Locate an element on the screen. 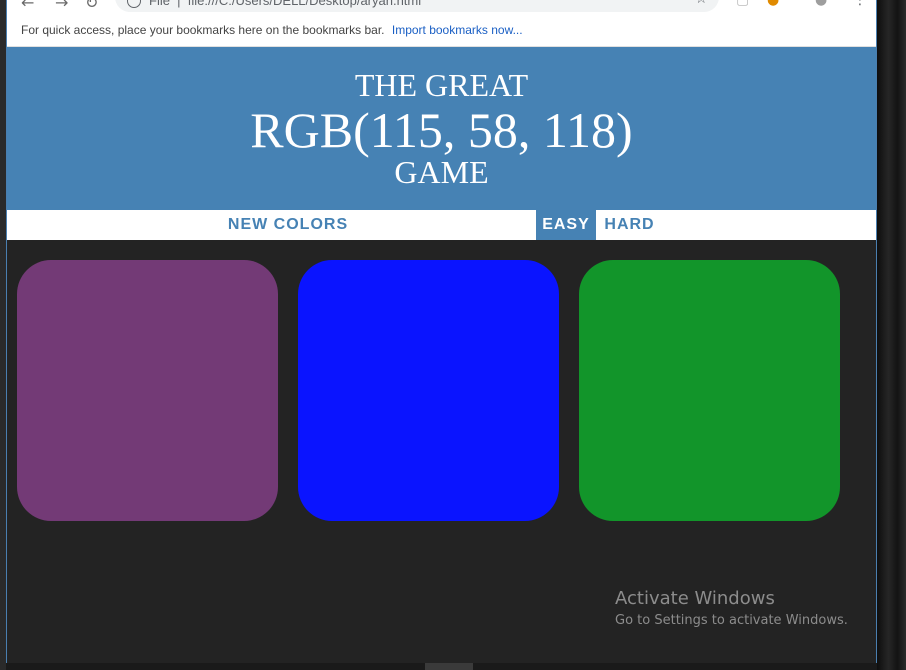 Image resolution: width=906 pixels, height=670 pixels. menu-icon: ⋮ is located at coordinates (860, 4).